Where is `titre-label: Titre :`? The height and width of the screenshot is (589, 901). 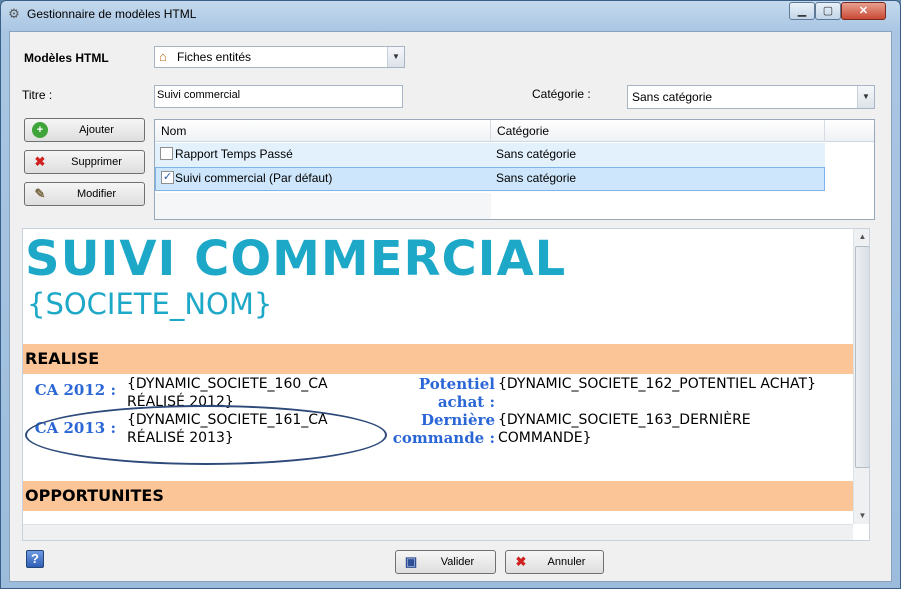
titre-label: Titre : is located at coordinates (37, 95).